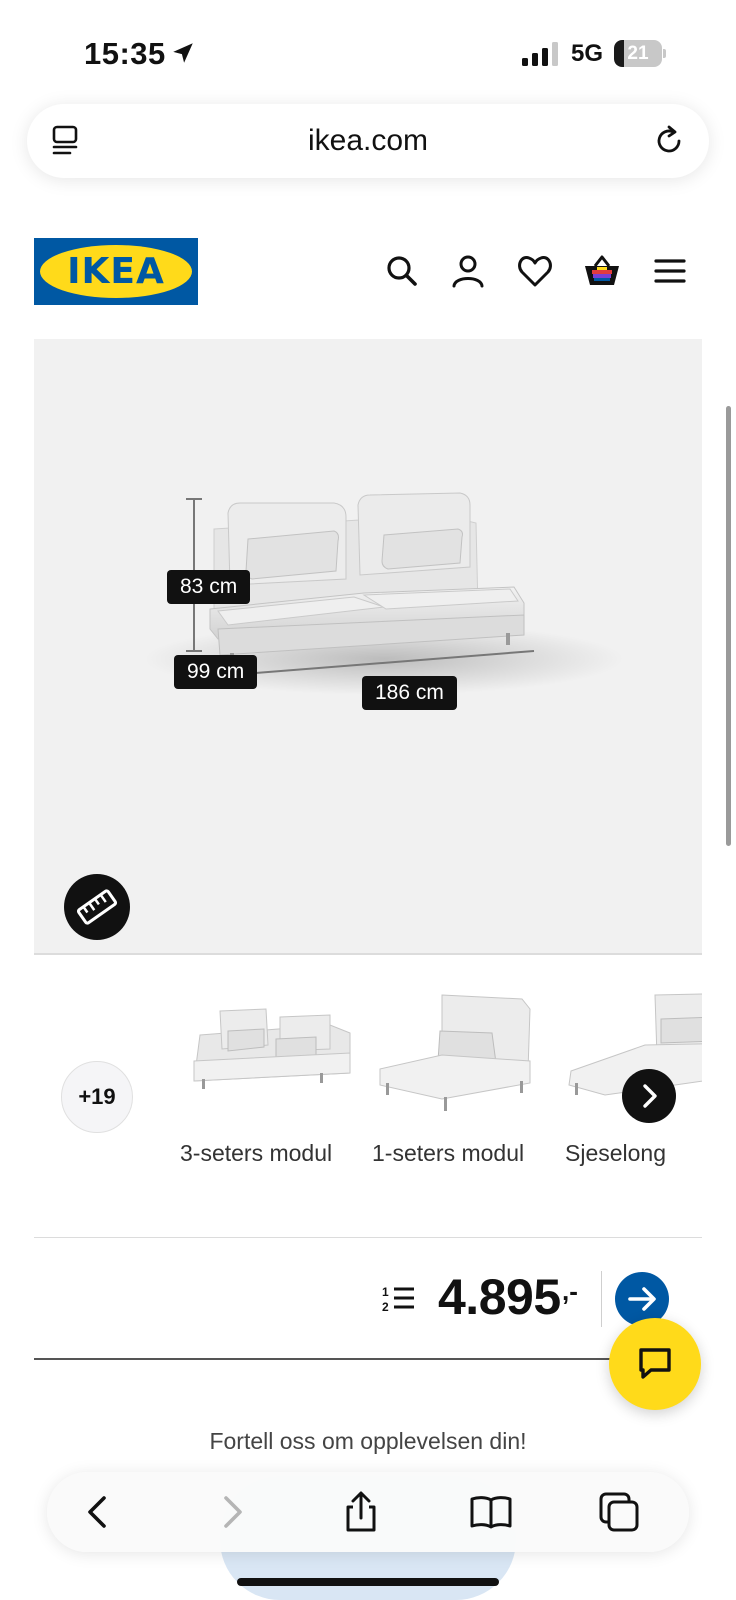  Describe the element at coordinates (602, 271) in the screenshot. I see `basket-icon` at that location.